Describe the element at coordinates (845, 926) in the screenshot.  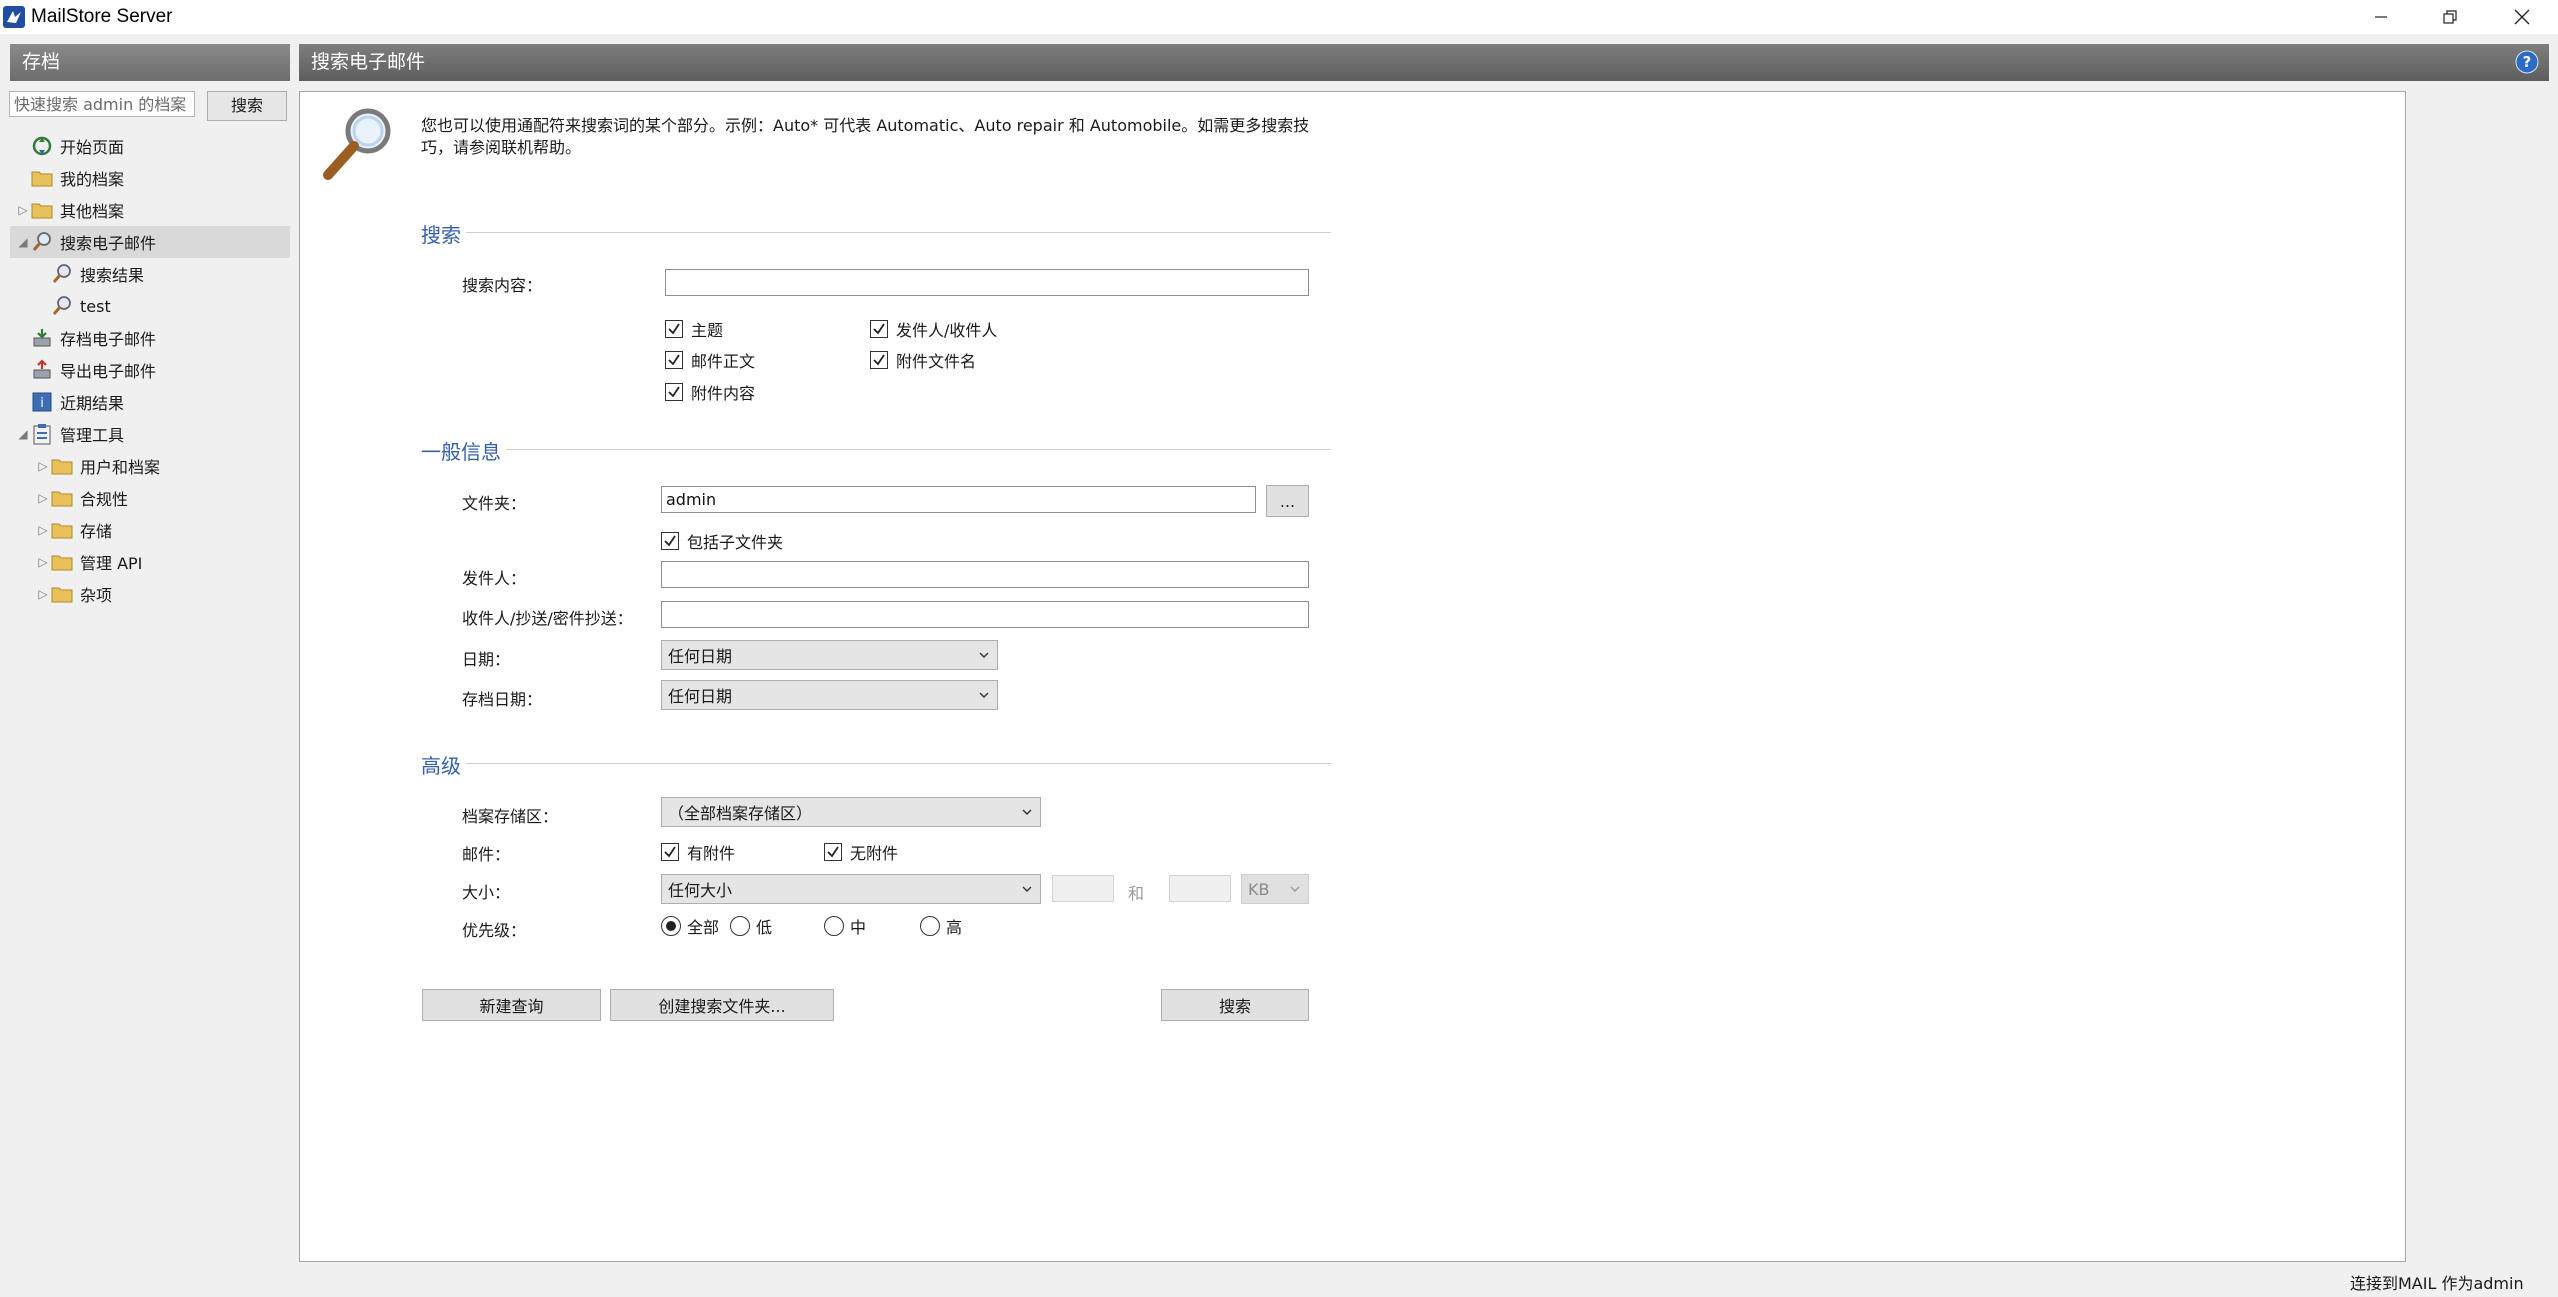
I see `priority-mid-radio: 中` at that location.